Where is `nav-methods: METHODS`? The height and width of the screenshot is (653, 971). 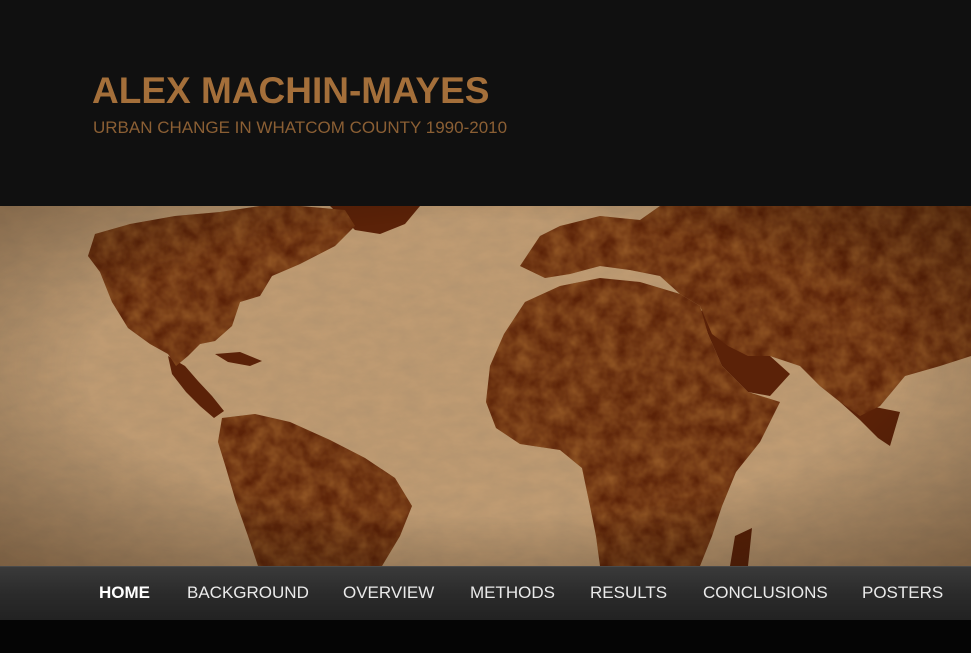 nav-methods: METHODS is located at coordinates (512, 593).